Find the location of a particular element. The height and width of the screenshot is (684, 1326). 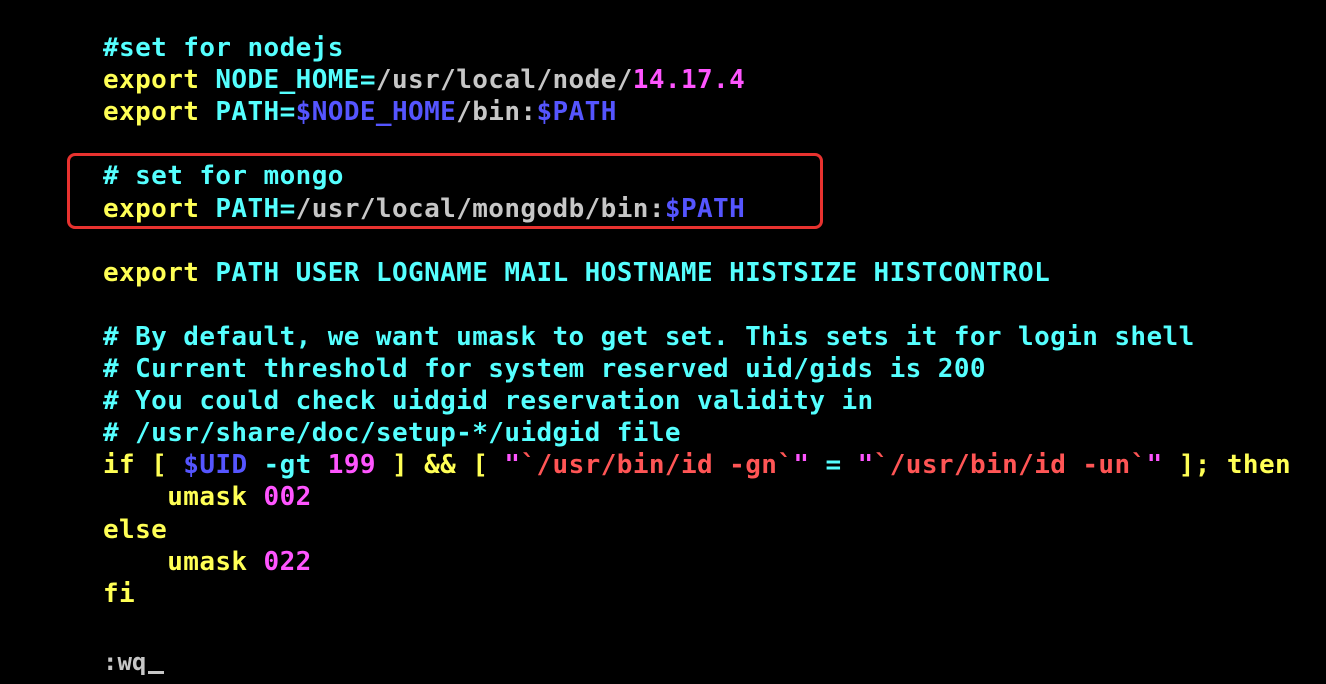

code-token: -gt is located at coordinates (287, 465).